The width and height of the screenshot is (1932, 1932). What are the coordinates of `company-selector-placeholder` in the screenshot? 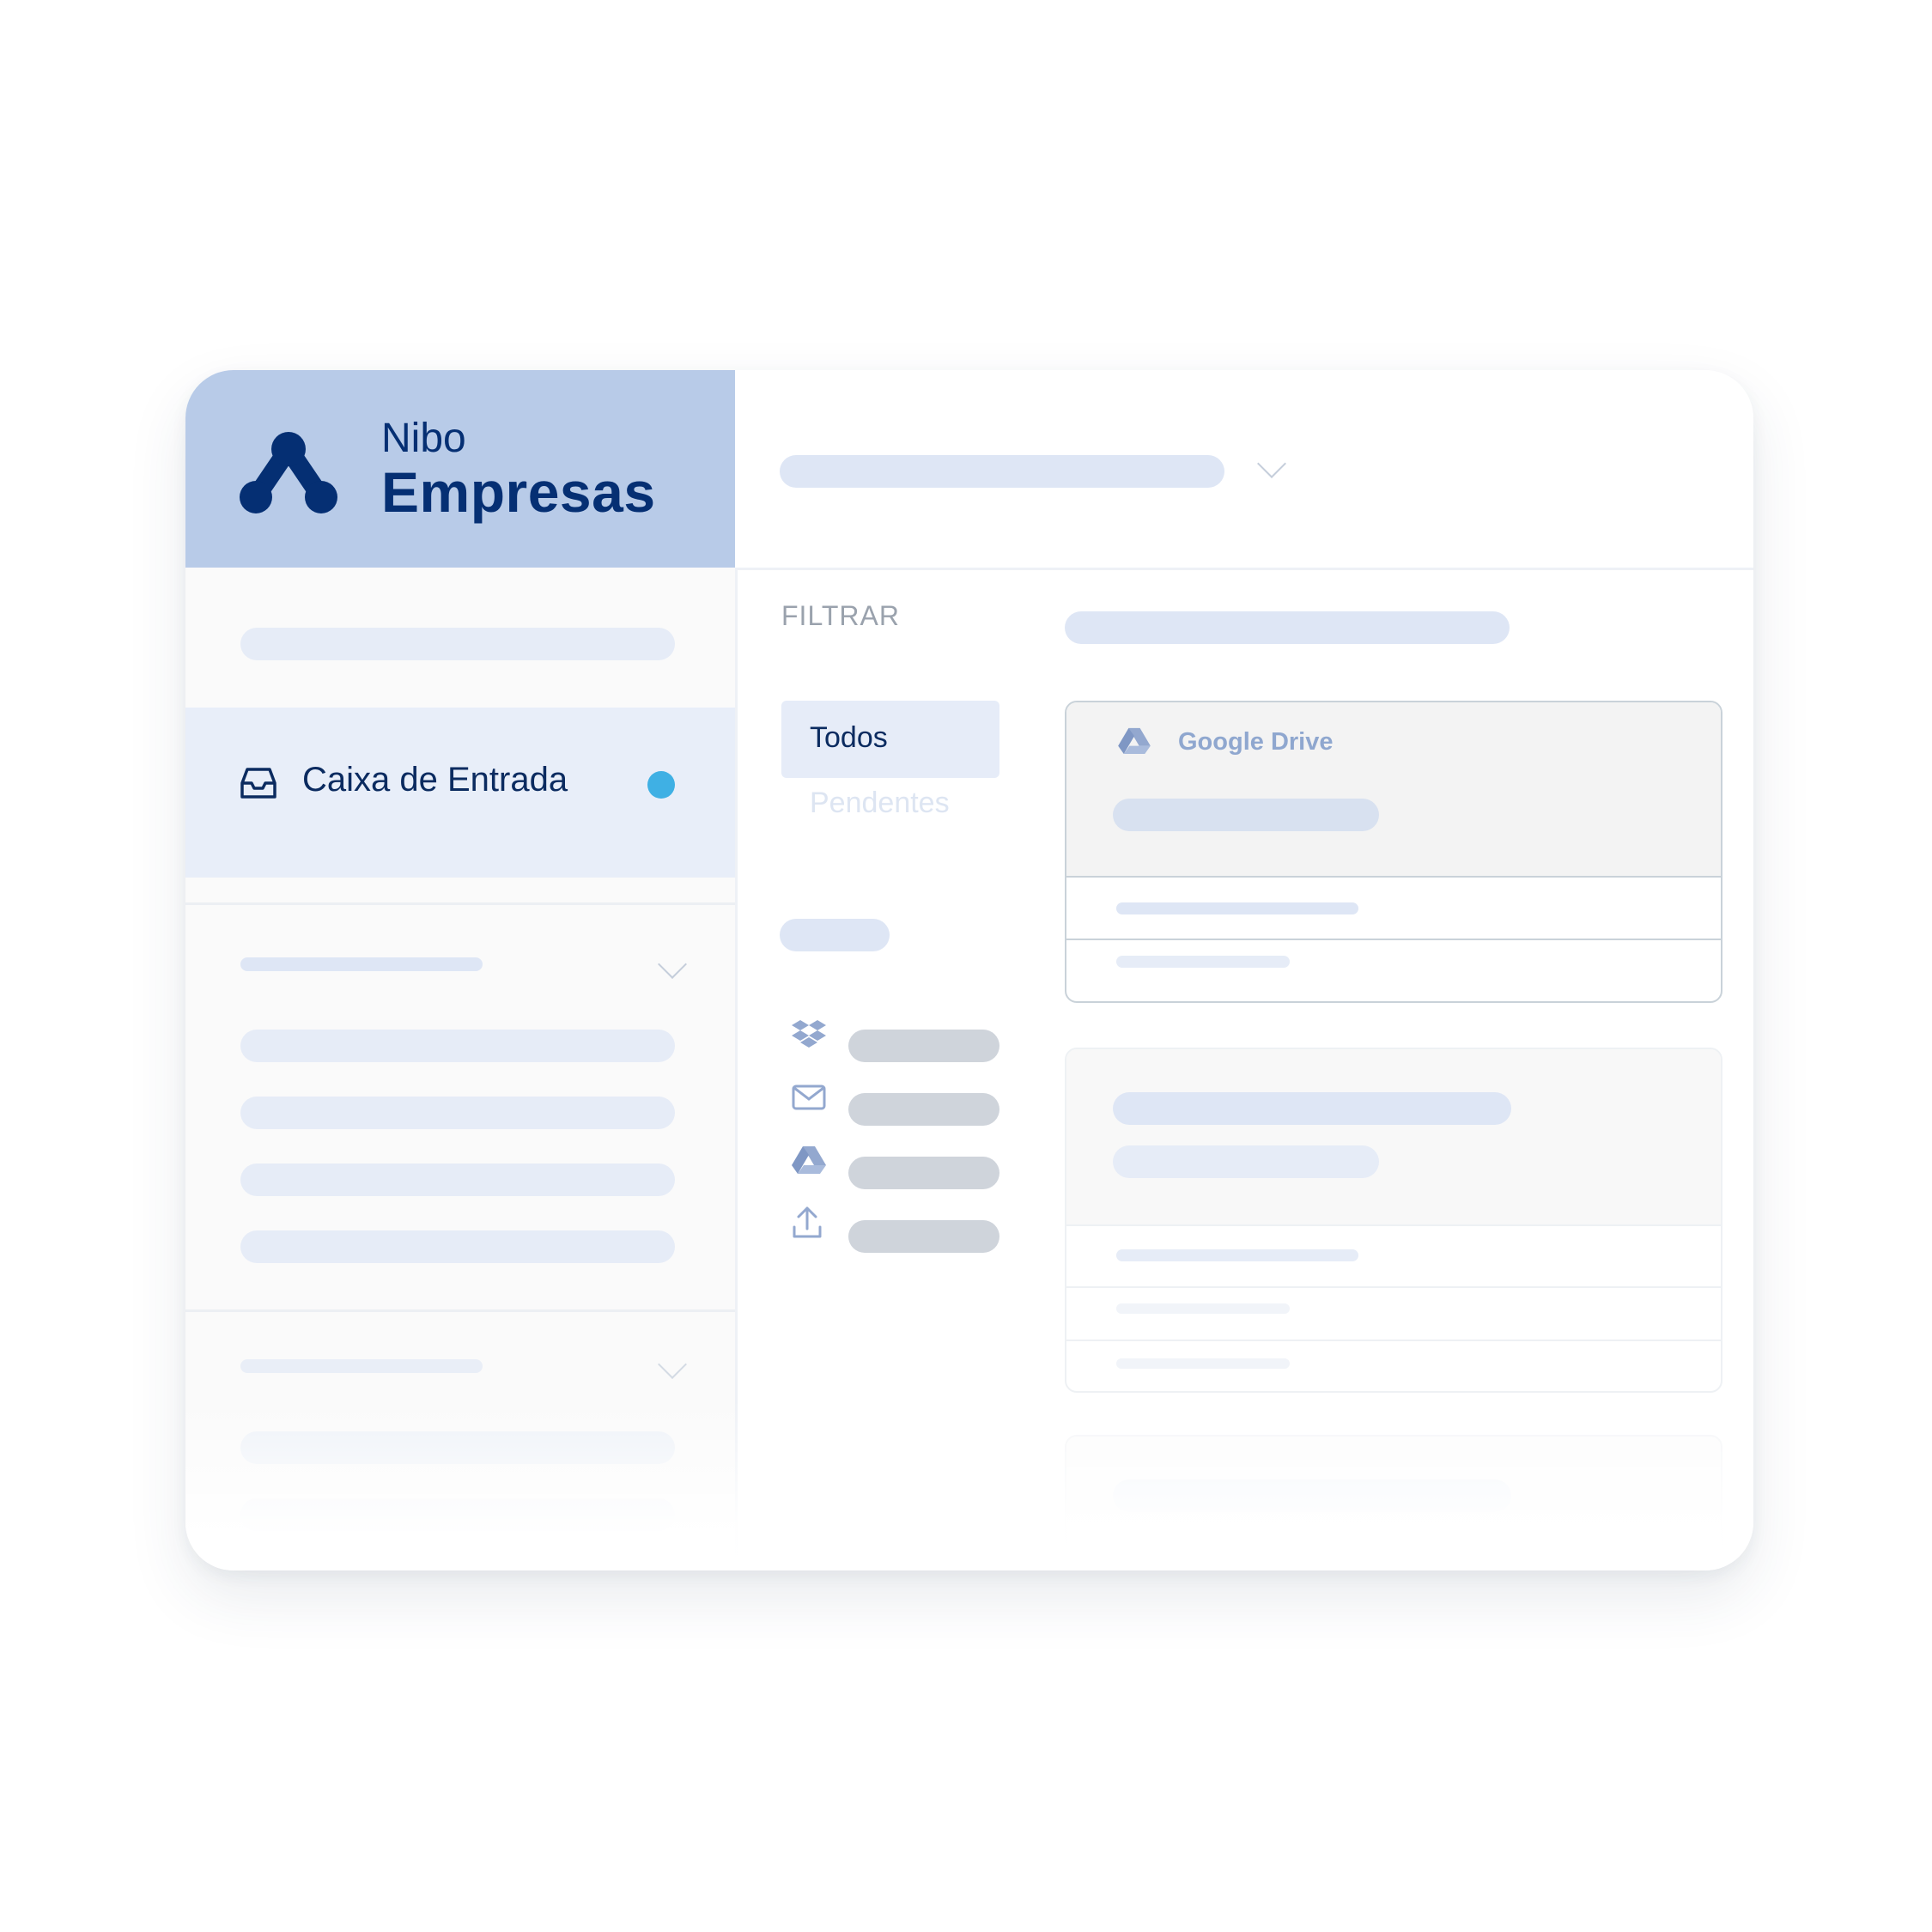 It's located at (1002, 472).